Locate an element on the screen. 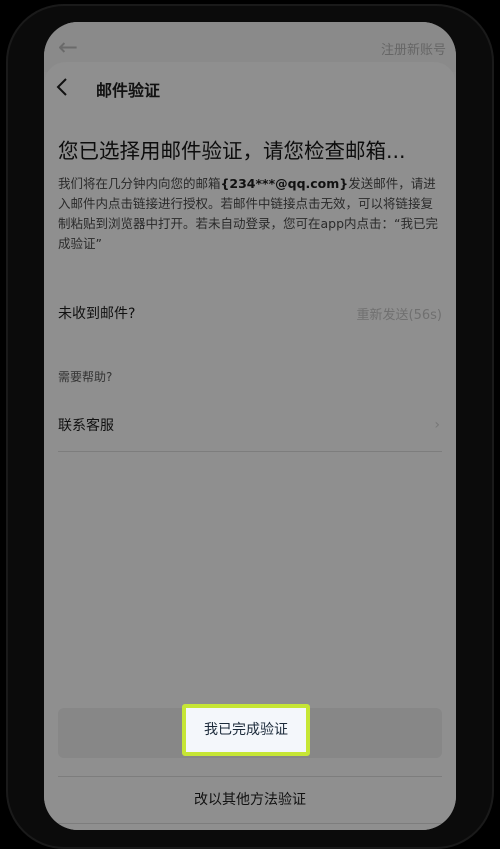  back-button is located at coordinates (66, 88).